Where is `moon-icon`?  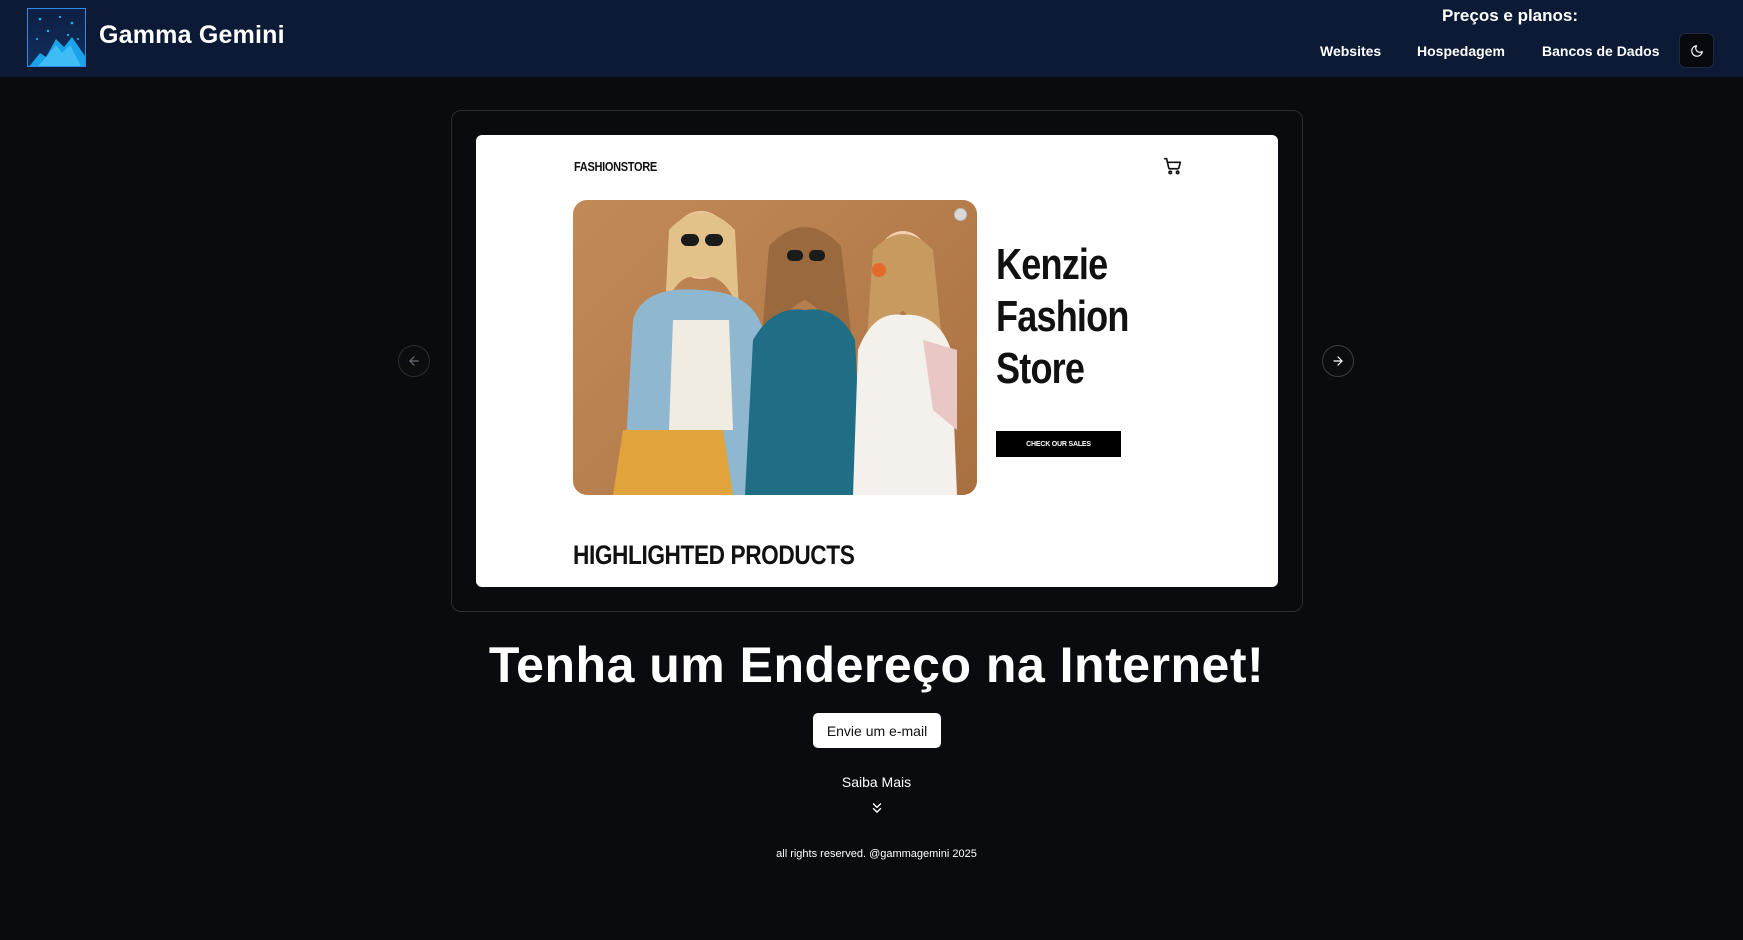 moon-icon is located at coordinates (1696, 50).